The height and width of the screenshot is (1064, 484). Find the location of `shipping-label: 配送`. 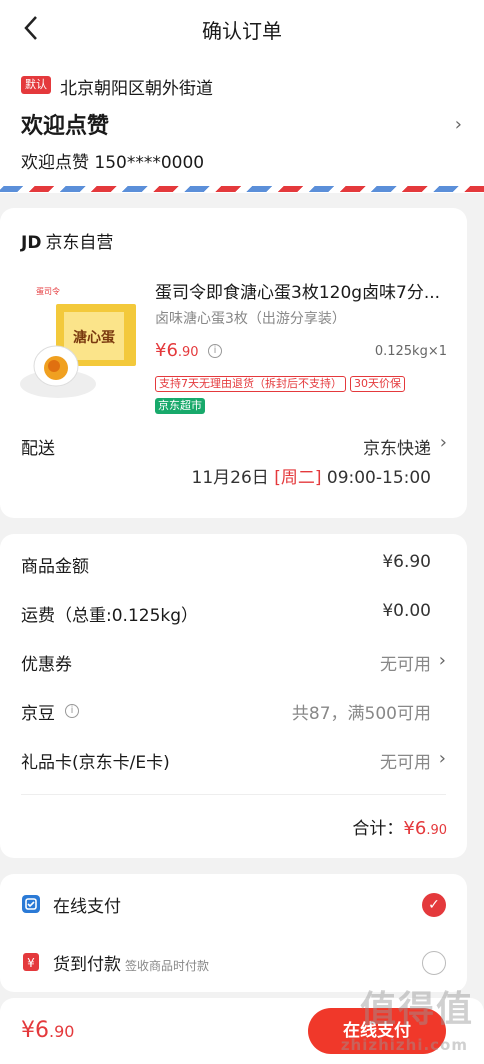

shipping-label: 配送 is located at coordinates (38, 449).